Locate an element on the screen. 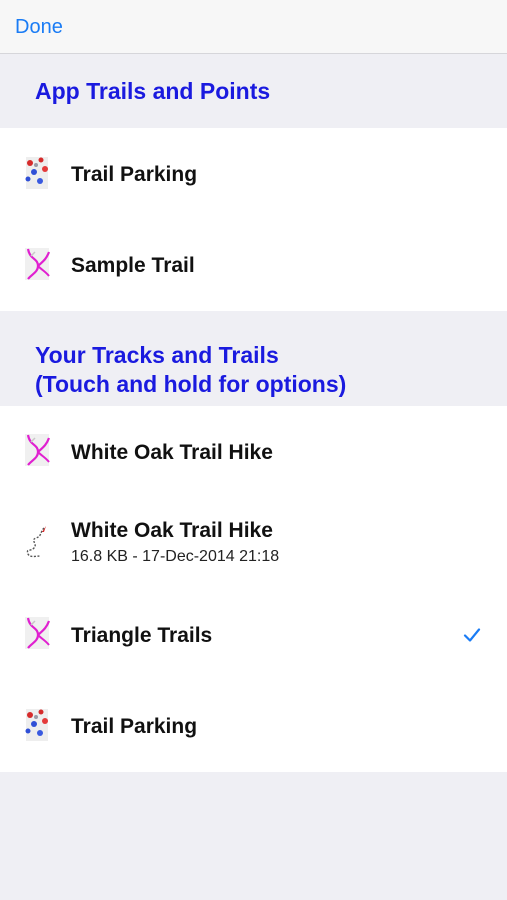 The image size is (507, 900). section-header-line-2: (Touch and hold for options) is located at coordinates (191, 384).